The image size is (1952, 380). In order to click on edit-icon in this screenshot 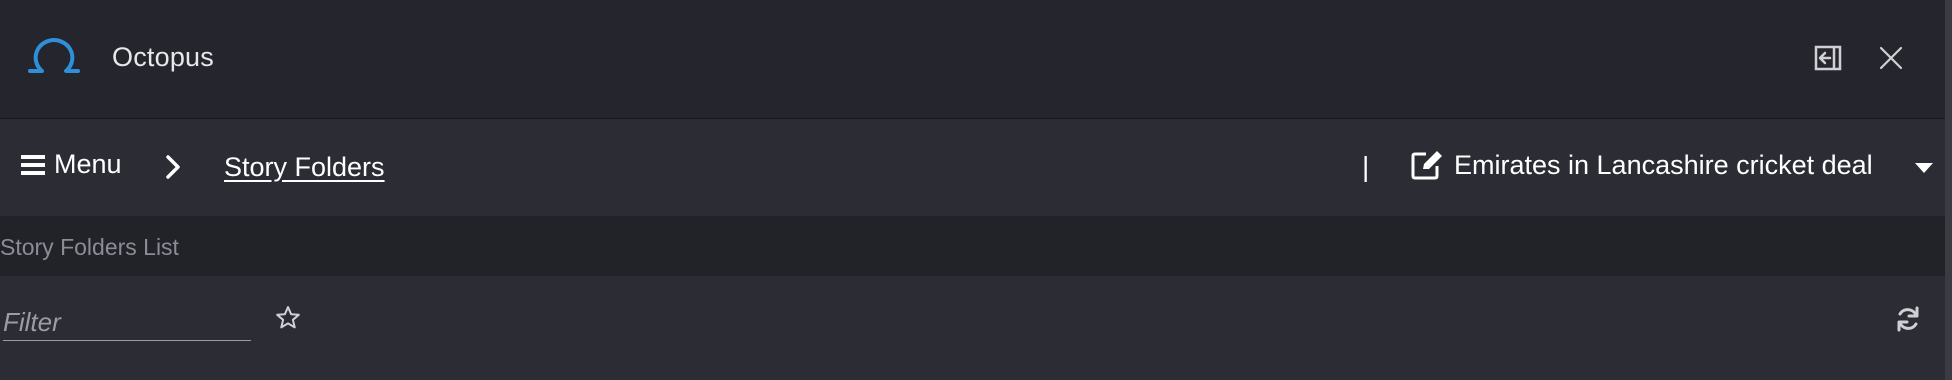, I will do `click(1426, 165)`.